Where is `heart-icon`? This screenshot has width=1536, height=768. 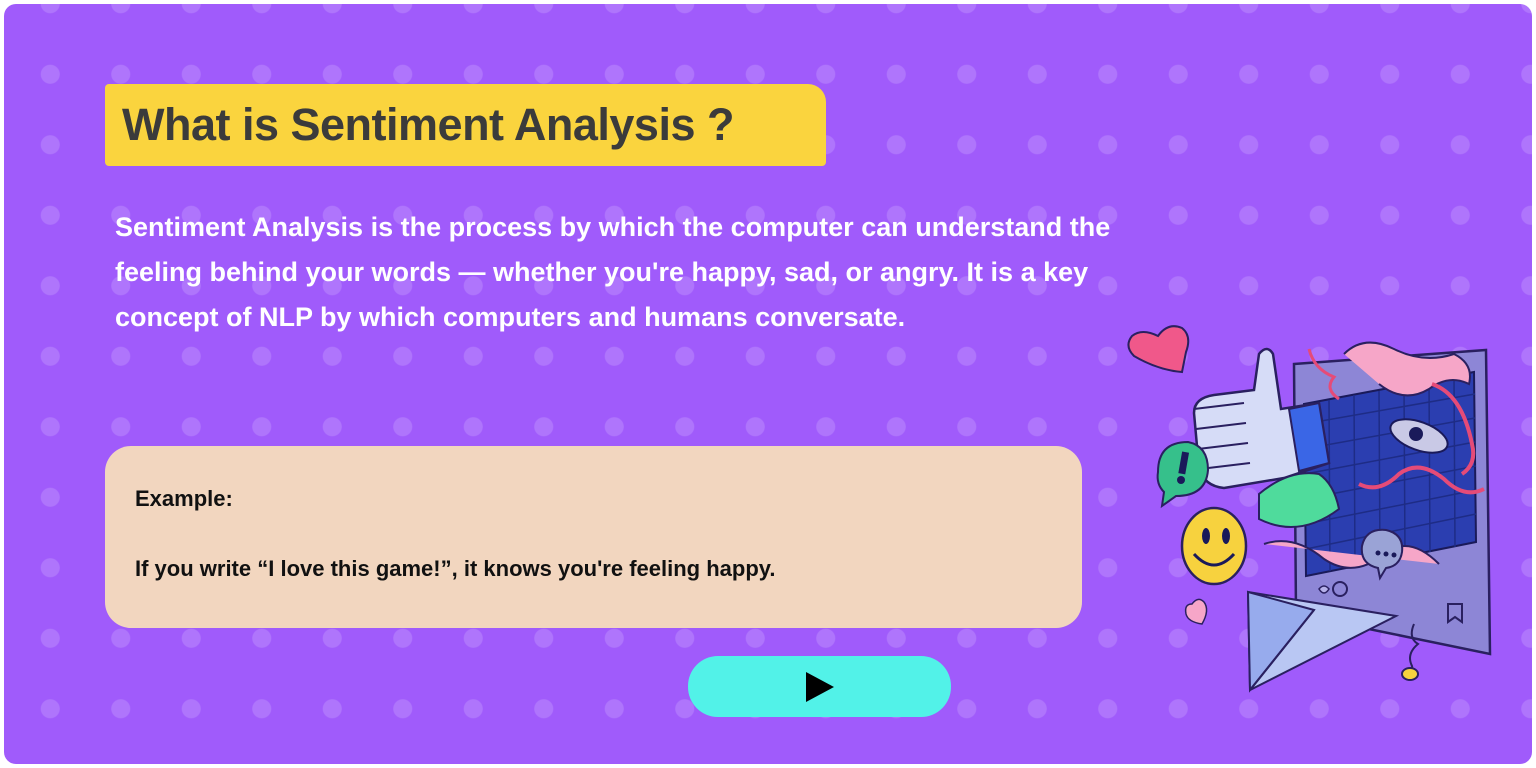 heart-icon is located at coordinates (1158, 349).